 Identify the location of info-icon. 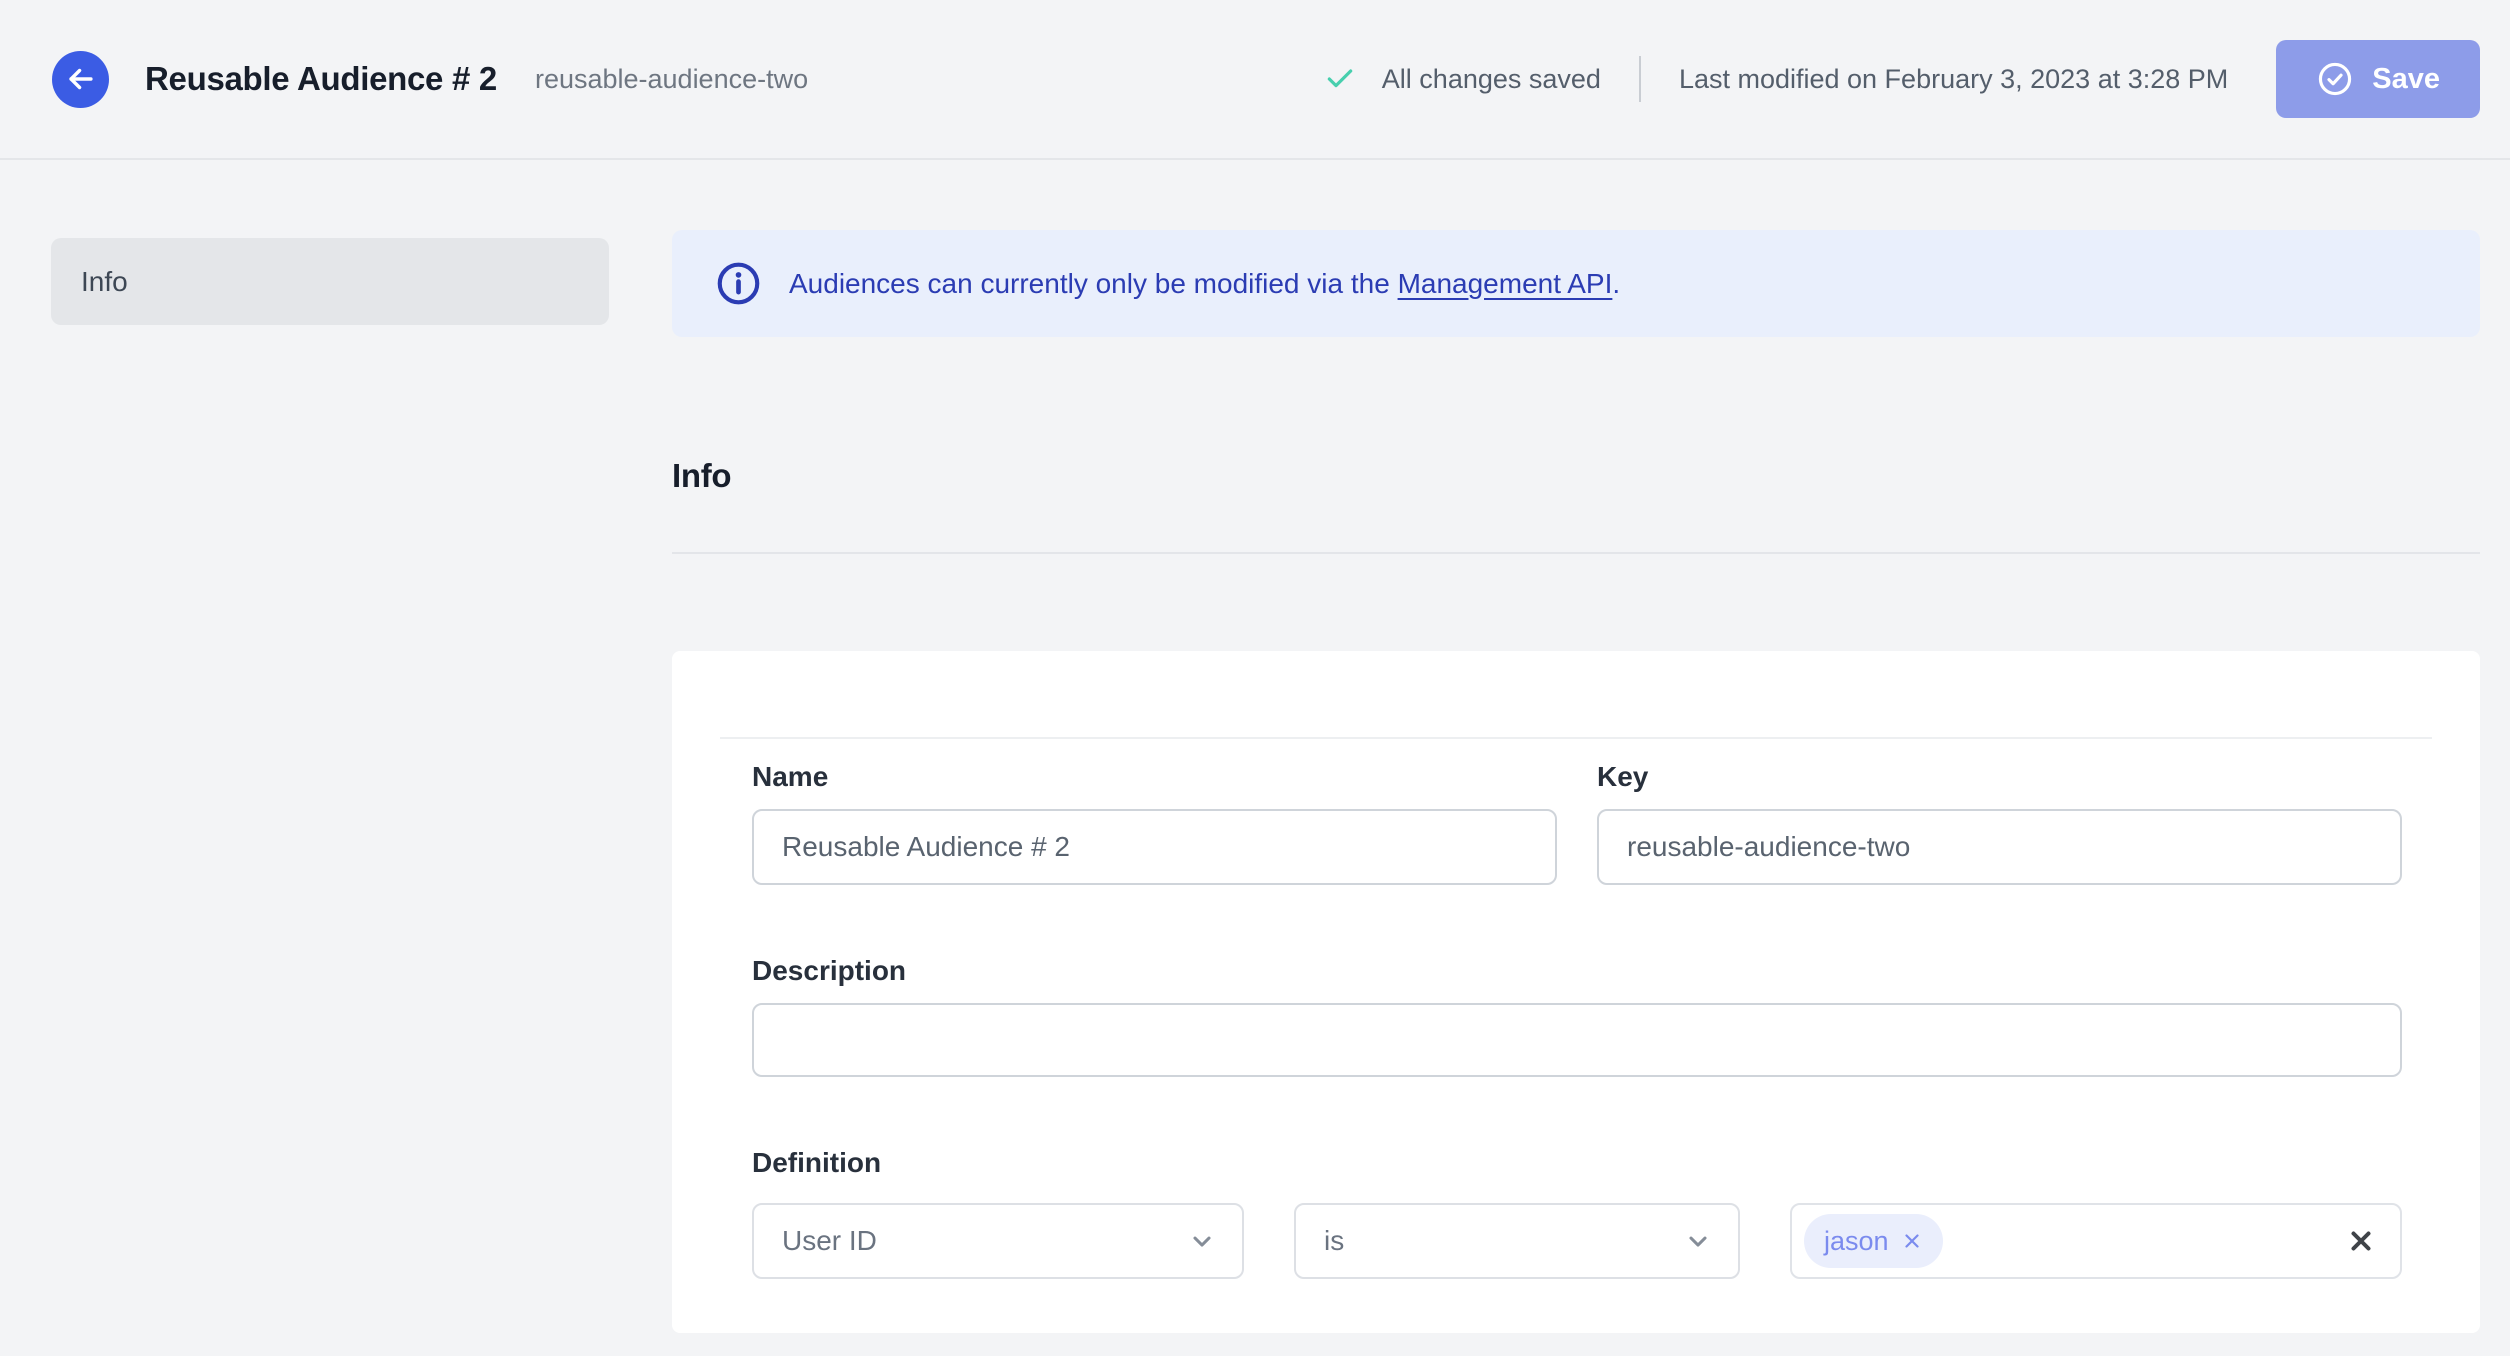
(738, 283).